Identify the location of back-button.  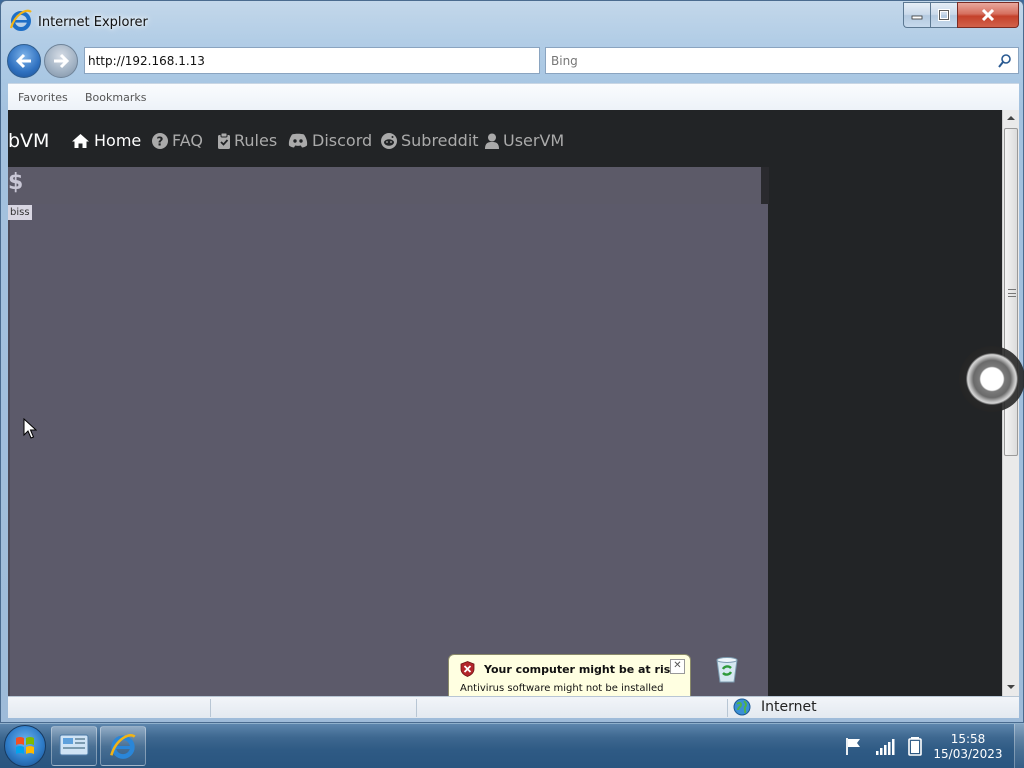
(24, 61).